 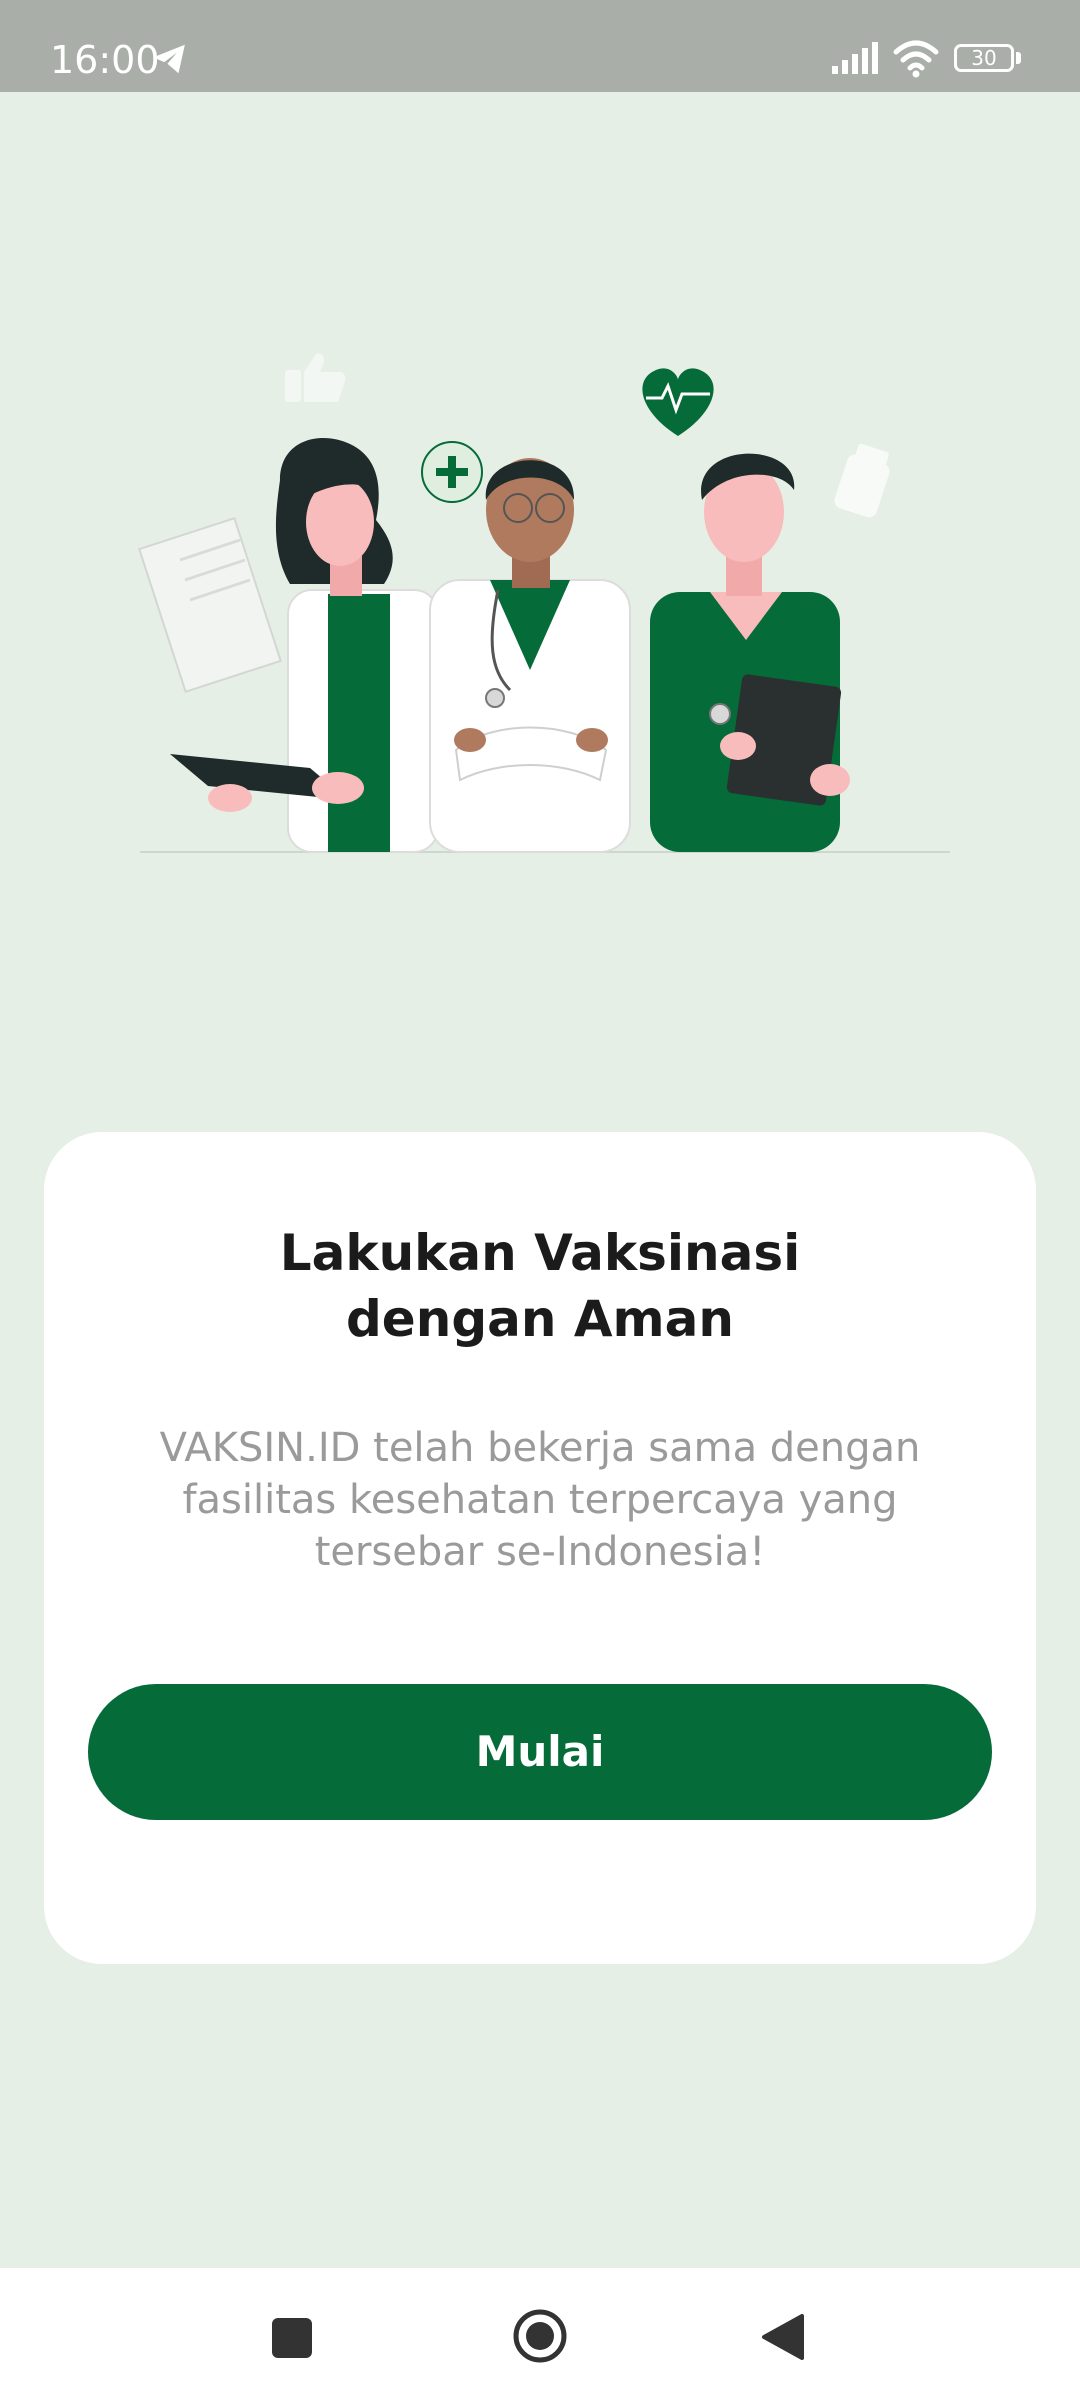 I want to click on back-icon, so click(x=783, y=2337).